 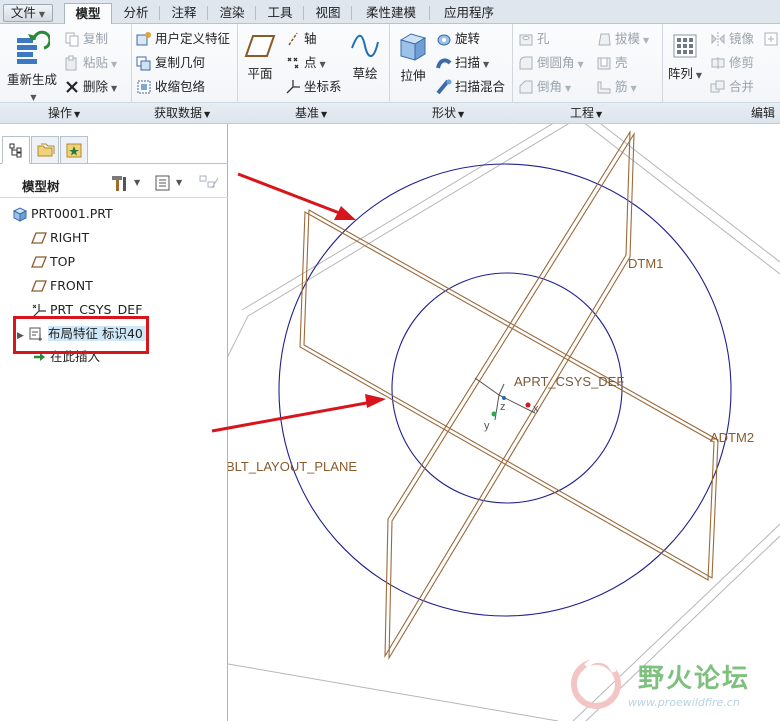 What do you see at coordinates (298, 302) in the screenshot?
I see `annotation-arrows` at bounding box center [298, 302].